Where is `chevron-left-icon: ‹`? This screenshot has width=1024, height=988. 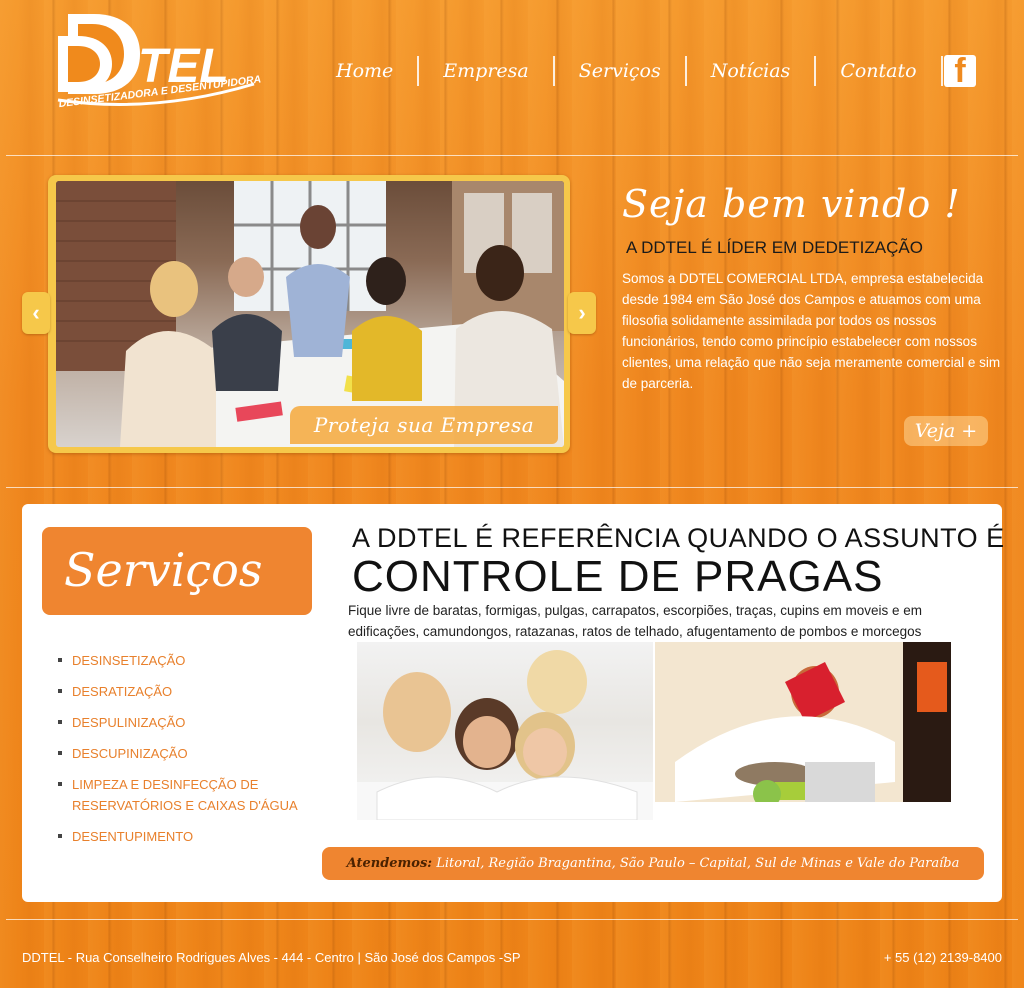
chevron-left-icon: ‹ is located at coordinates (36, 312).